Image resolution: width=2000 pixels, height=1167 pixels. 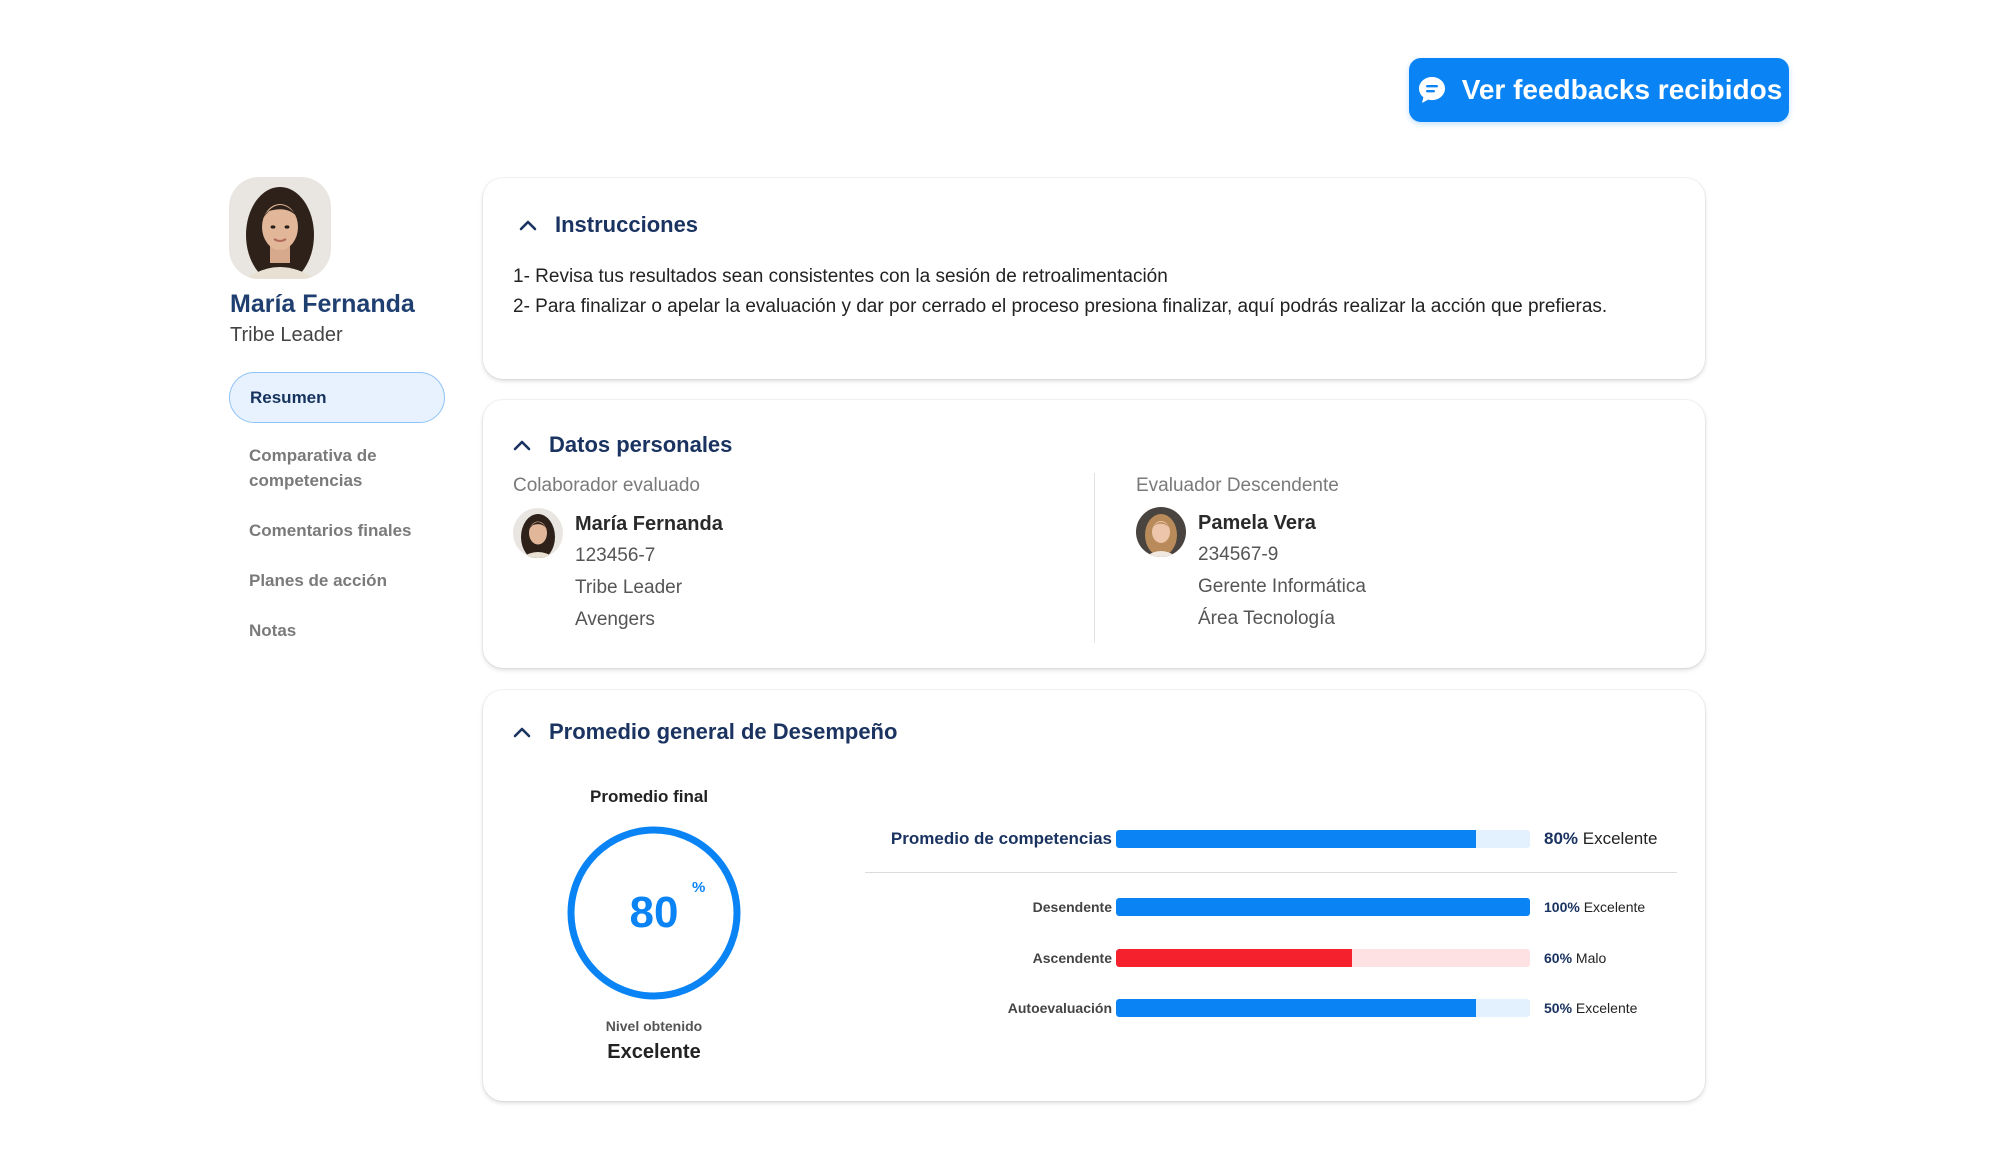 I want to click on nav-item-label: Comentarios finales, so click(x=330, y=530).